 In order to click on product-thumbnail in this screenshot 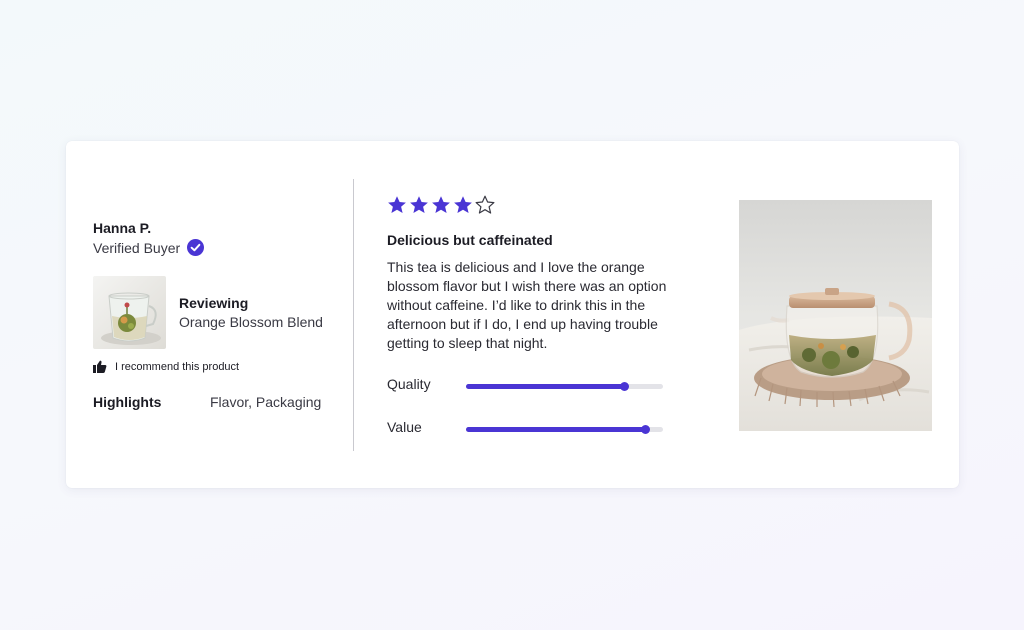, I will do `click(129, 312)`.